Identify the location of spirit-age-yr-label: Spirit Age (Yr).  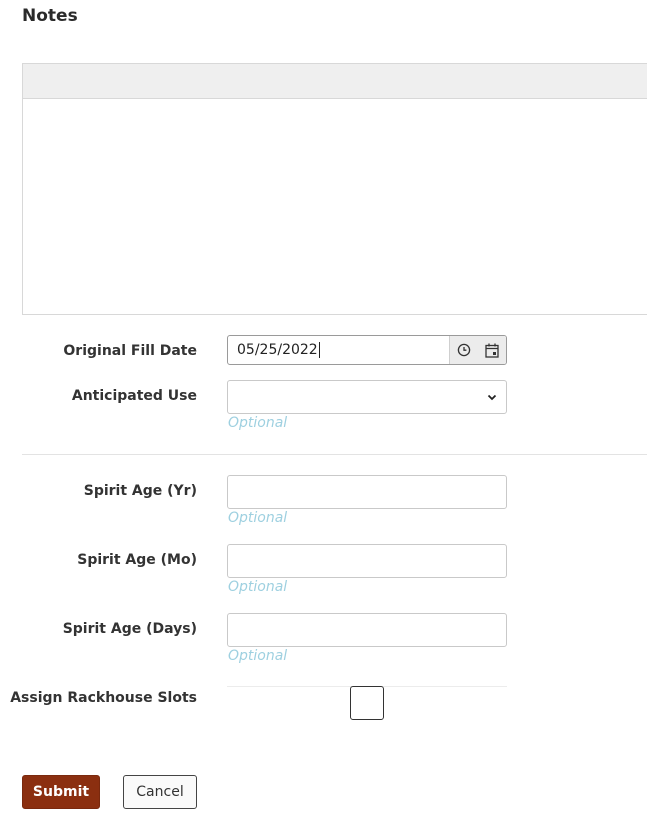
(140, 491).